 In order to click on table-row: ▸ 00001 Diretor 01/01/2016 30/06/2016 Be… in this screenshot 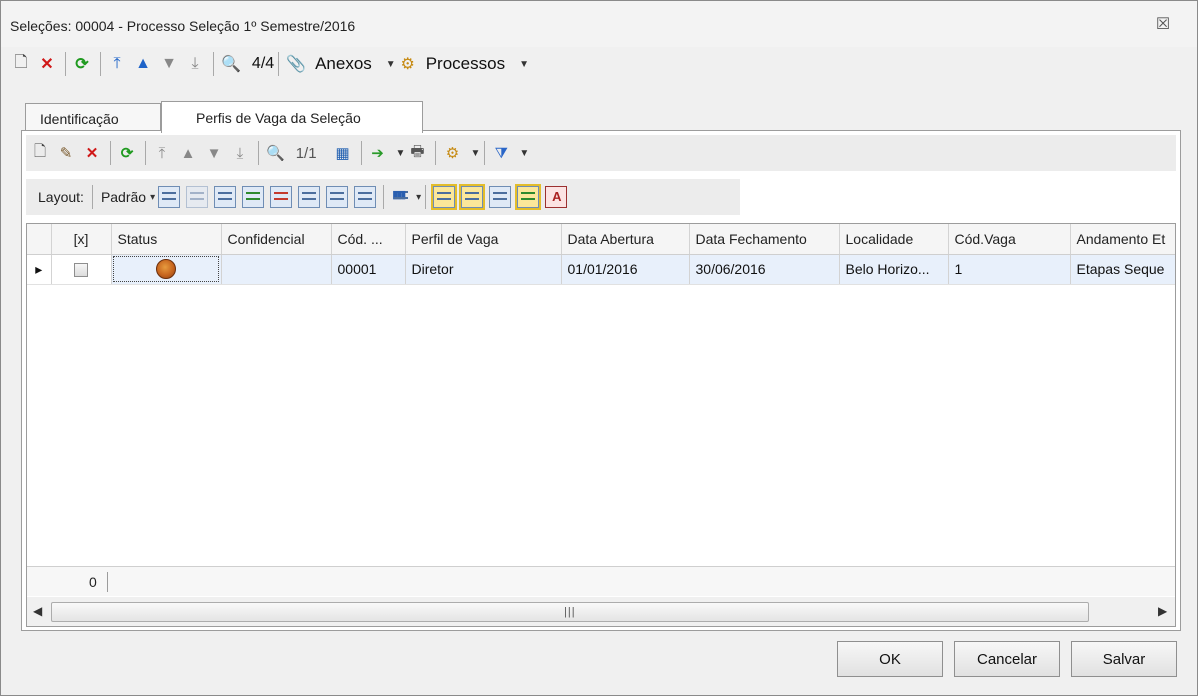, I will do `click(601, 269)`.